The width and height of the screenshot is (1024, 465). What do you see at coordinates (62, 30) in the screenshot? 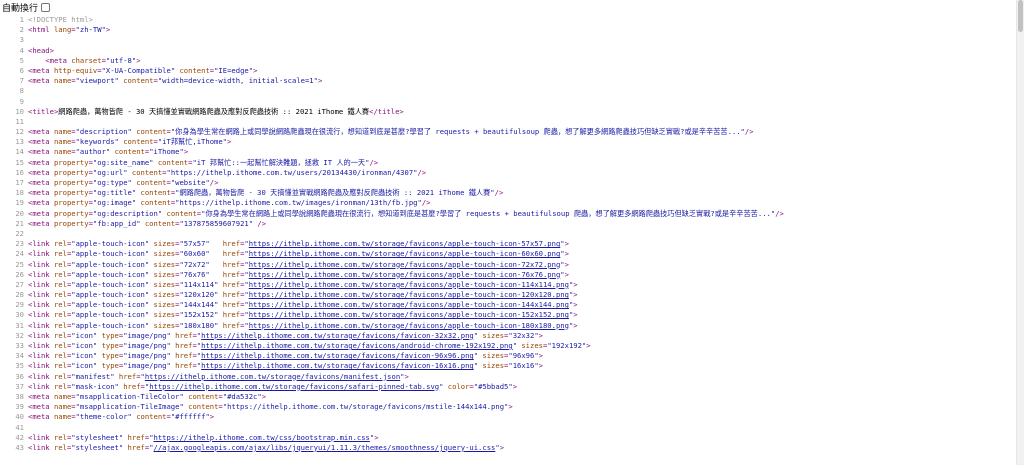
I see `code-token: lang` at bounding box center [62, 30].